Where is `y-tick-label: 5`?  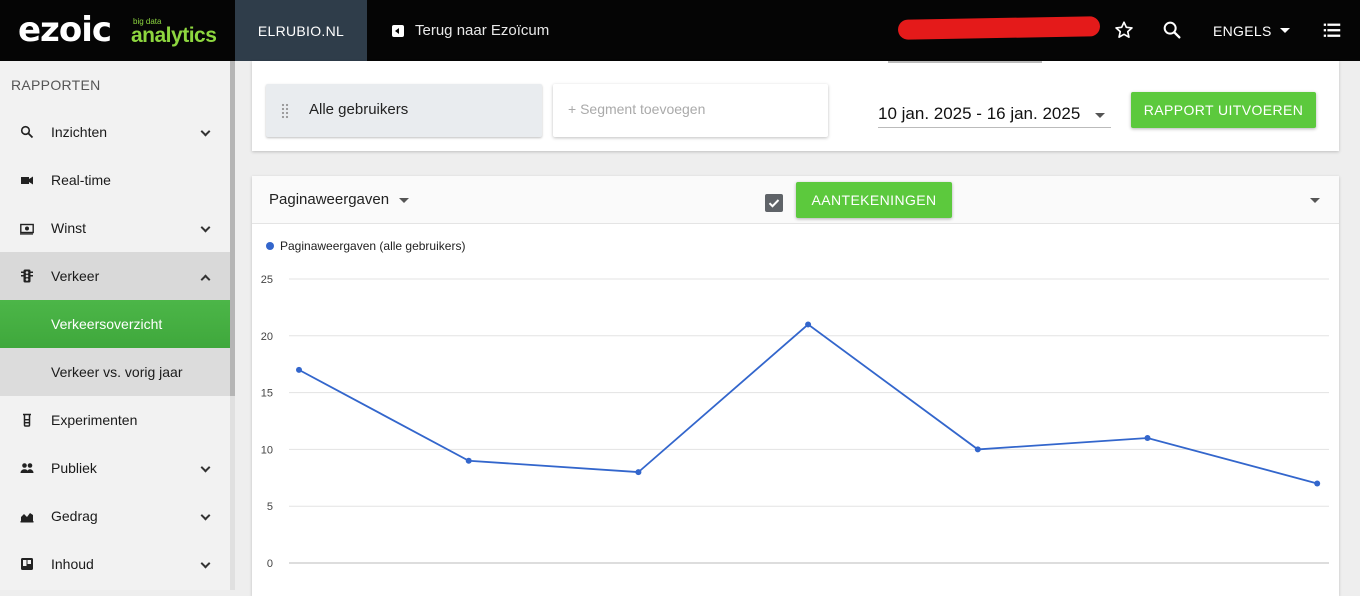
y-tick-label: 5 is located at coordinates (270, 507).